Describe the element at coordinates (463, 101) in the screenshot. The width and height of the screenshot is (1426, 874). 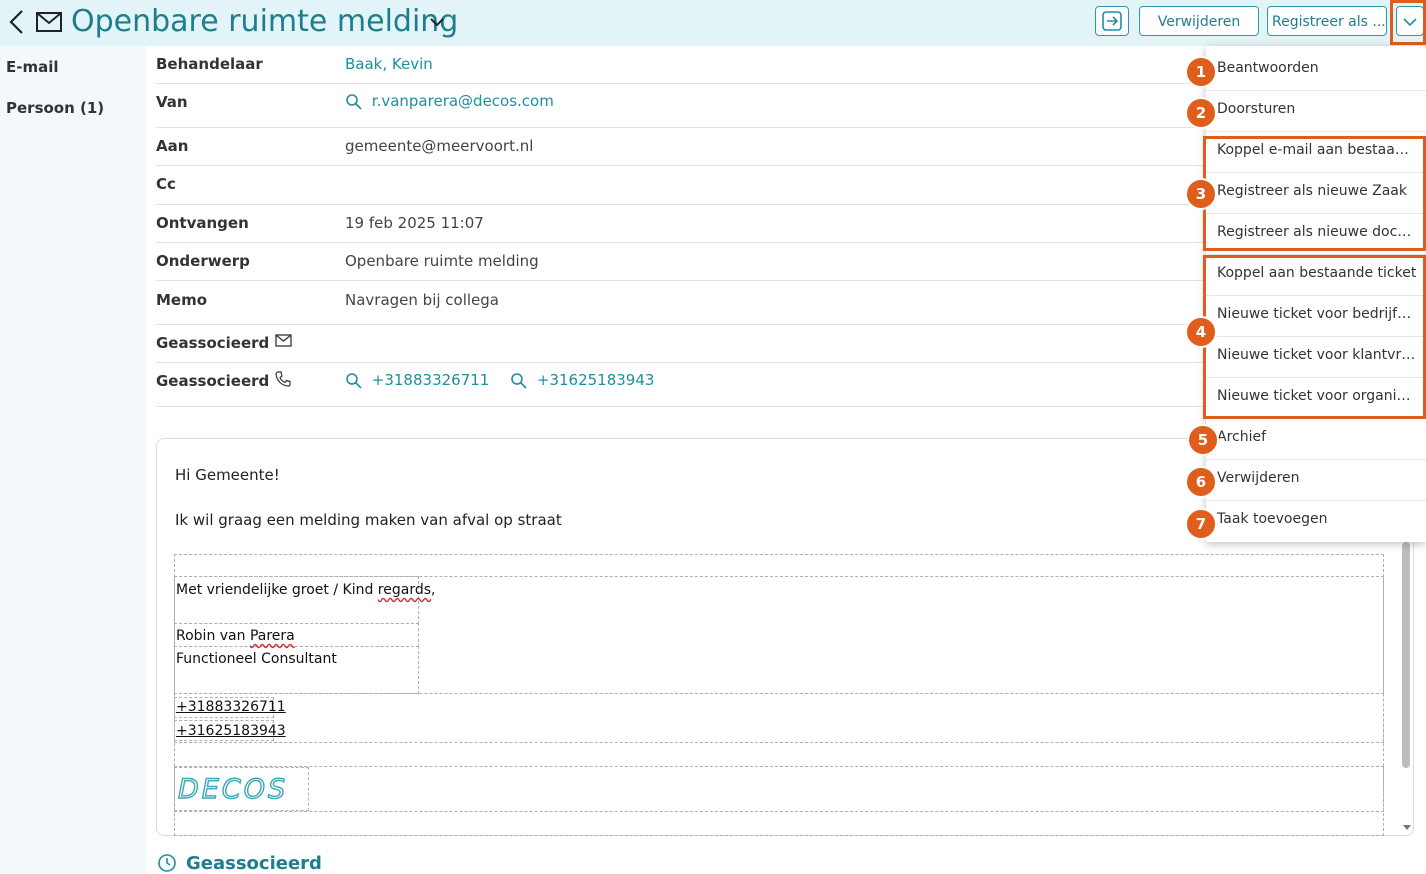
I see `from-email-link: r.vanparera@decos.com` at that location.